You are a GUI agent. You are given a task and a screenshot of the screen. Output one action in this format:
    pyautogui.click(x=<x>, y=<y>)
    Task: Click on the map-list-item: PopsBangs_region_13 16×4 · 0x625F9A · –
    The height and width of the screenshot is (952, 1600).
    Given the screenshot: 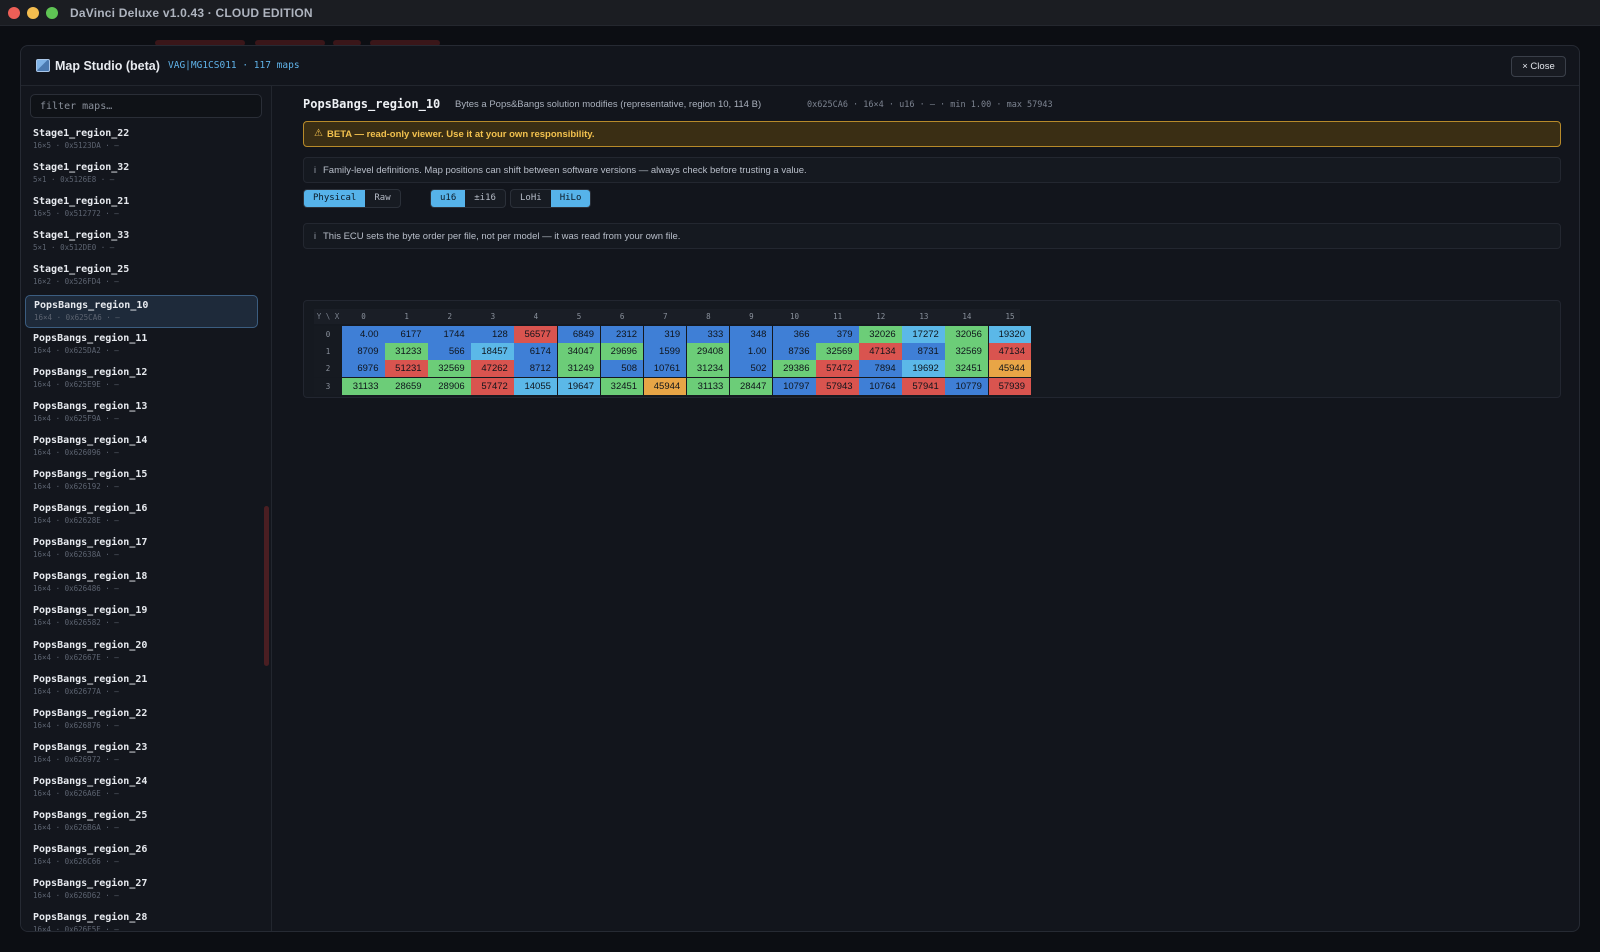 What is the action you would take?
    pyautogui.click(x=141, y=413)
    